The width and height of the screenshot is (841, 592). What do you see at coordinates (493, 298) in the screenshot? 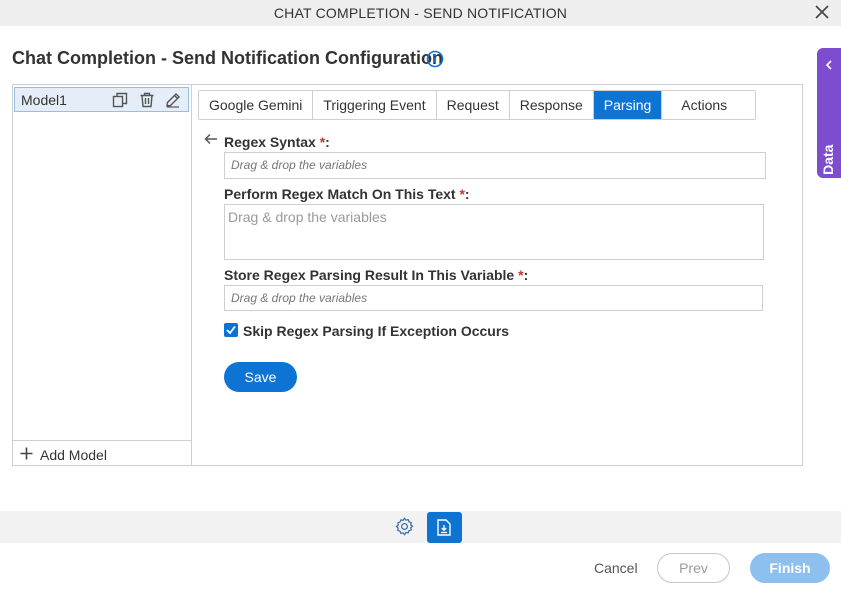
I see `store-result-field: Drag & drop the variables` at bounding box center [493, 298].